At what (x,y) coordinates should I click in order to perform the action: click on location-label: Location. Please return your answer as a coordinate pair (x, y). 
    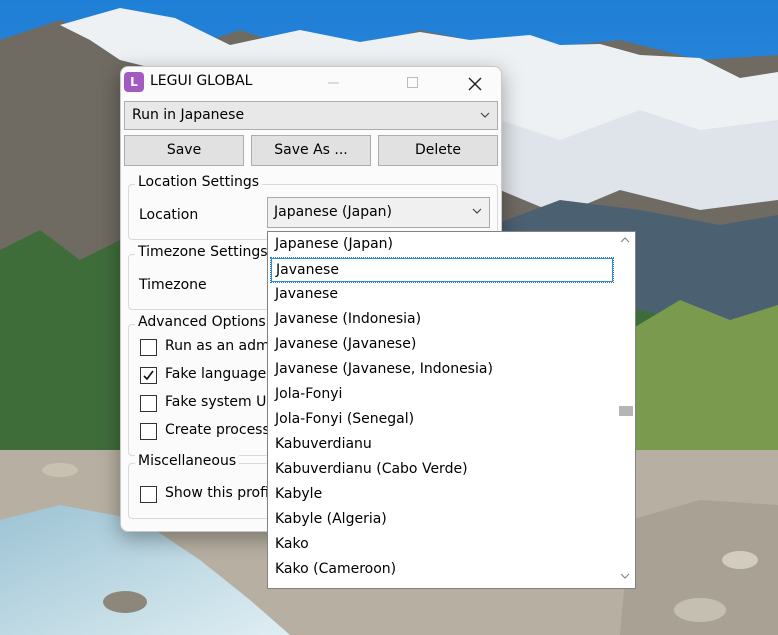
    Looking at the image, I should click on (169, 215).